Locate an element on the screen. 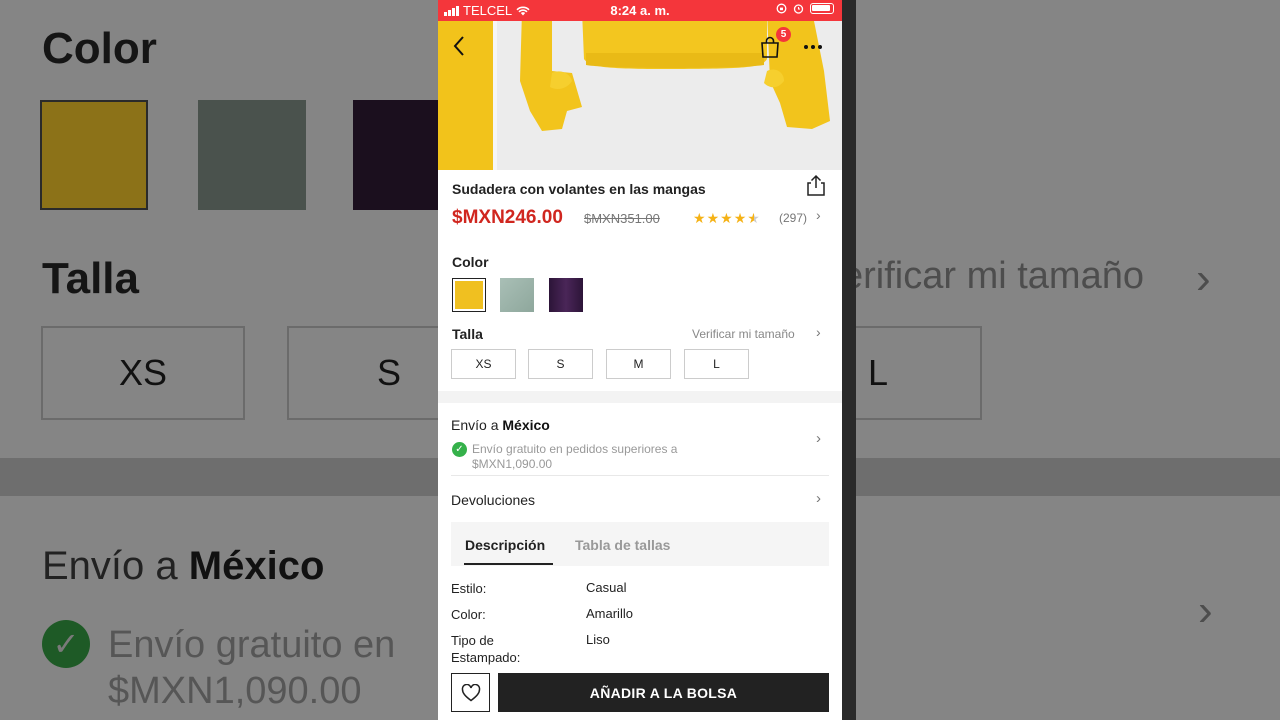 Image resolution: width=1280 pixels, height=720 pixels. background-size-label: Talla is located at coordinates (91, 278).